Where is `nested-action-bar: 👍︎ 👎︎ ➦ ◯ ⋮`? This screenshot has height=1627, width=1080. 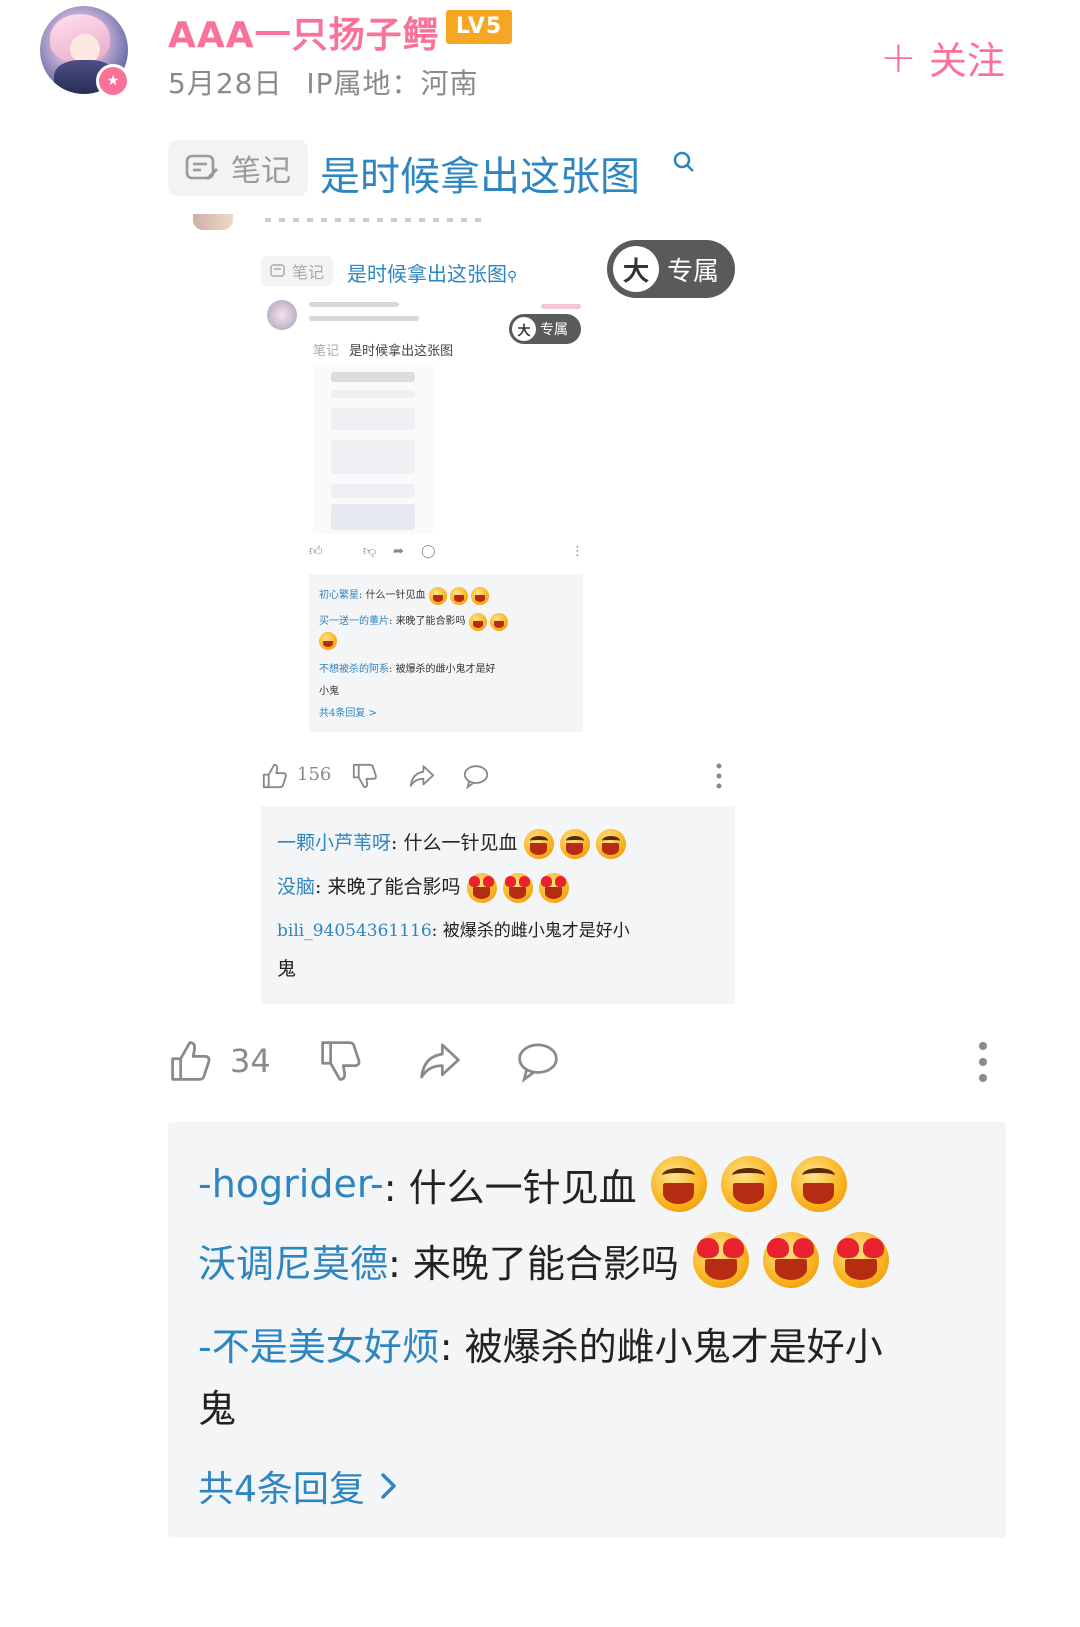 nested-action-bar: 👍︎ 👎︎ ➦ ◯ ⋮ is located at coordinates (446, 554).